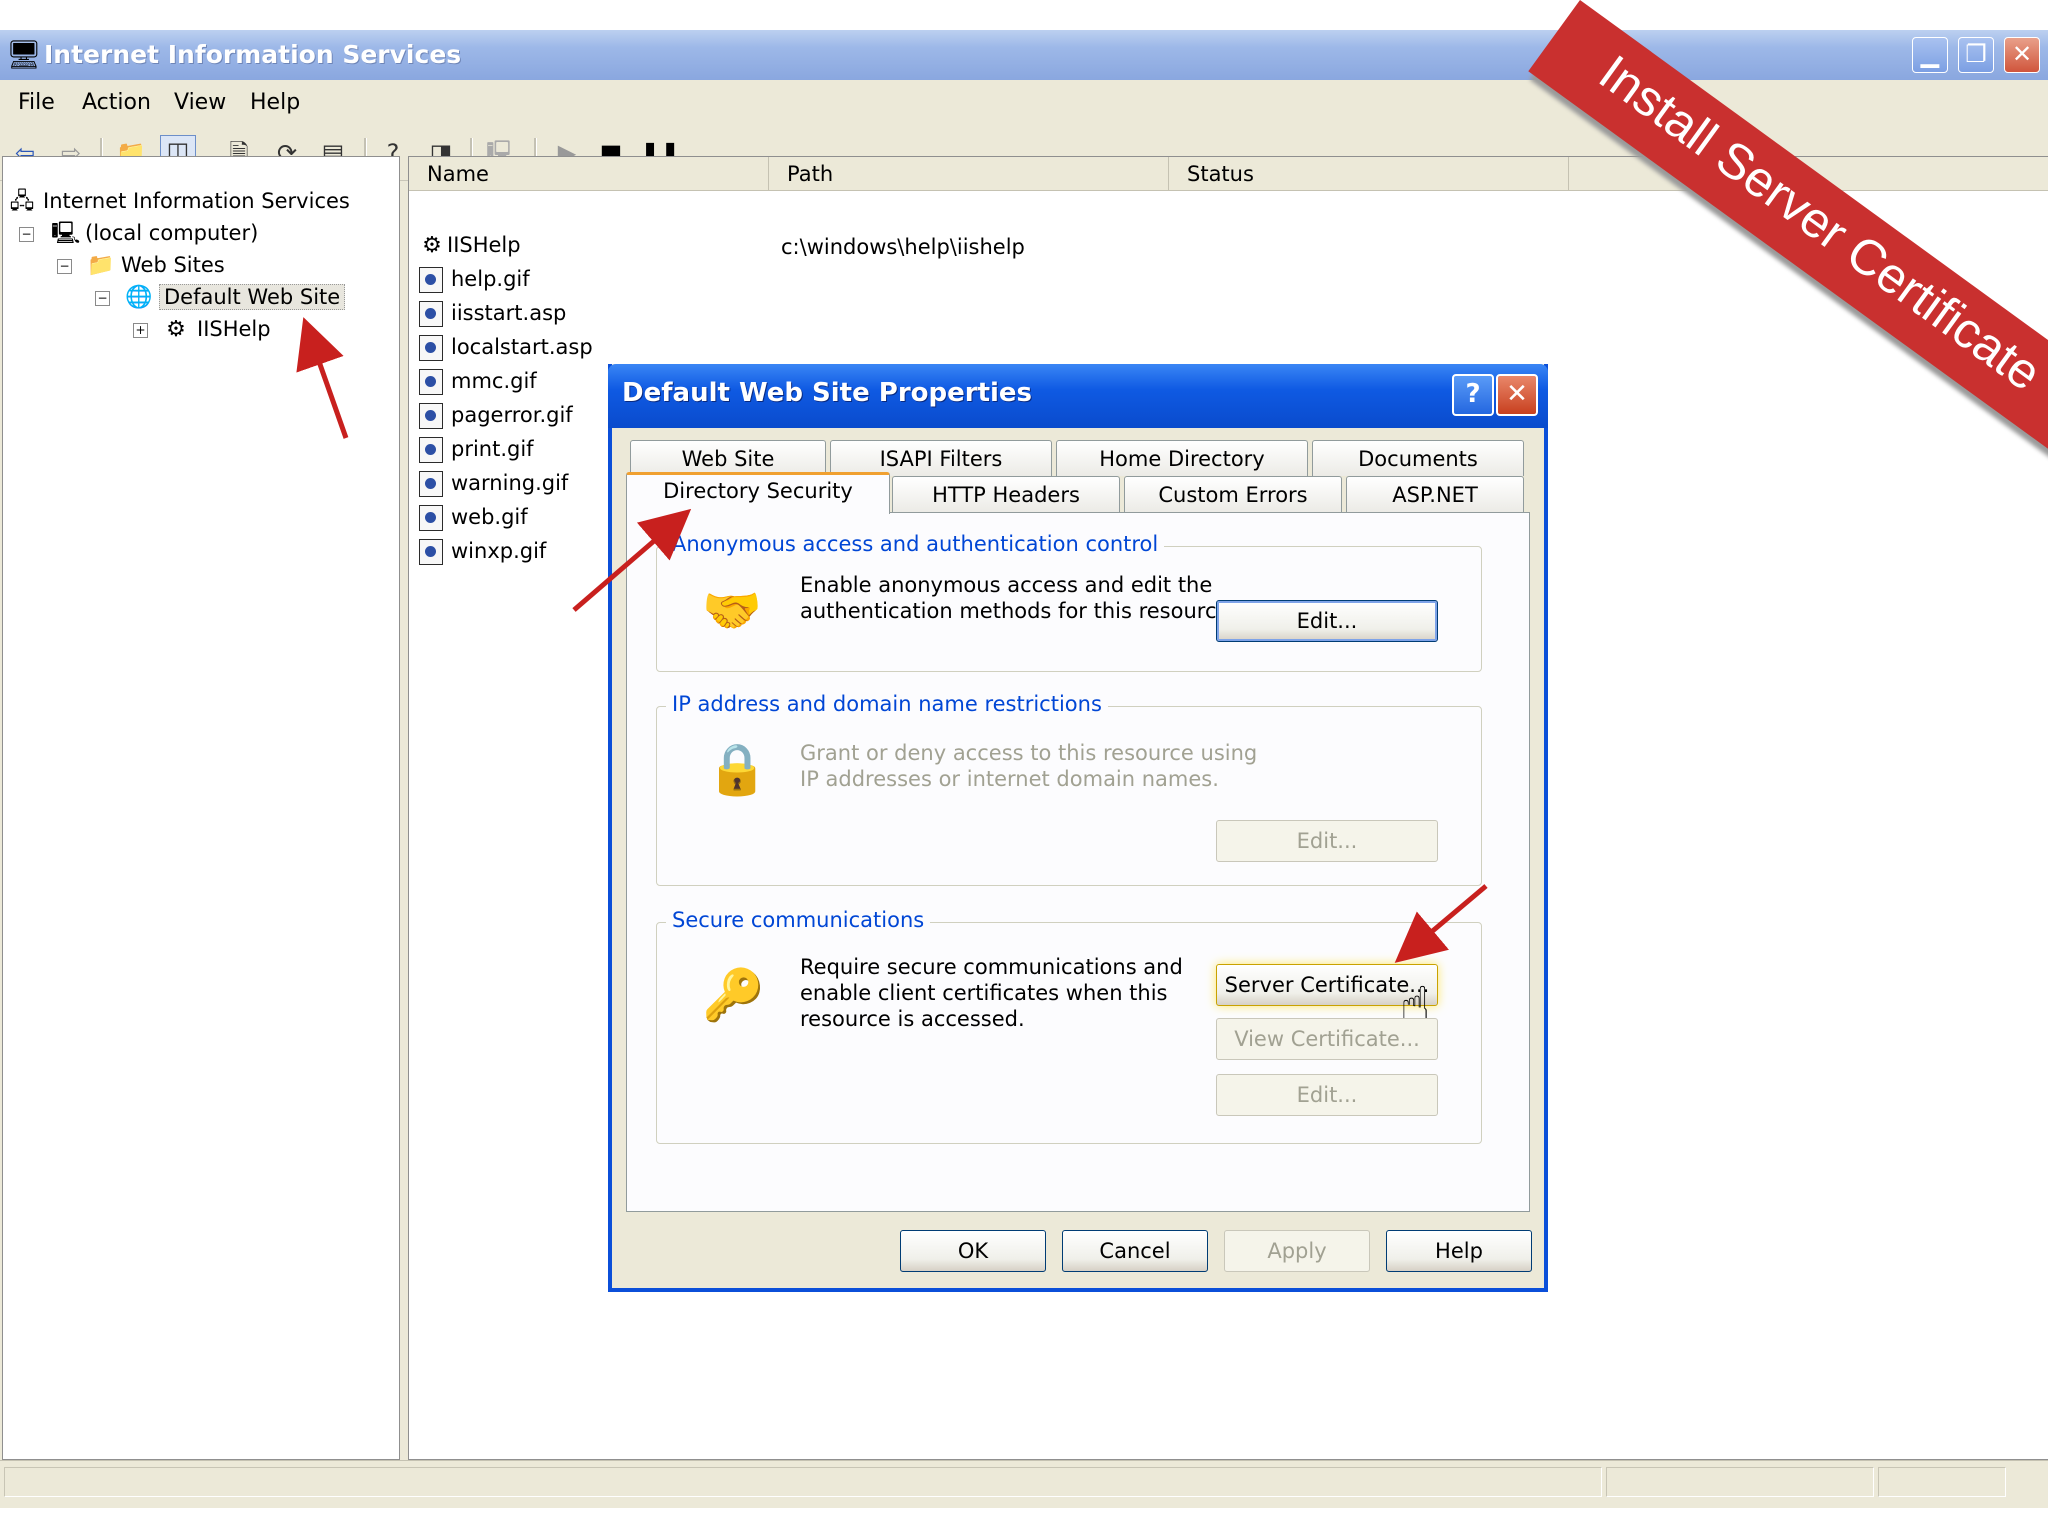  Describe the element at coordinates (632, 560) in the screenshot. I see `arrow-to-directory-security-tab` at that location.